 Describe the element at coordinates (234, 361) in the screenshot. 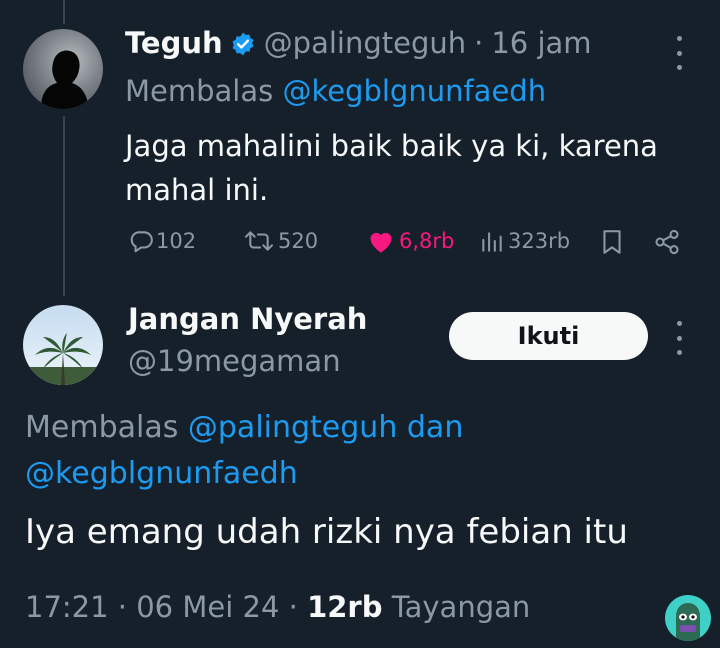

I see `author-handle: @19megaman` at that location.